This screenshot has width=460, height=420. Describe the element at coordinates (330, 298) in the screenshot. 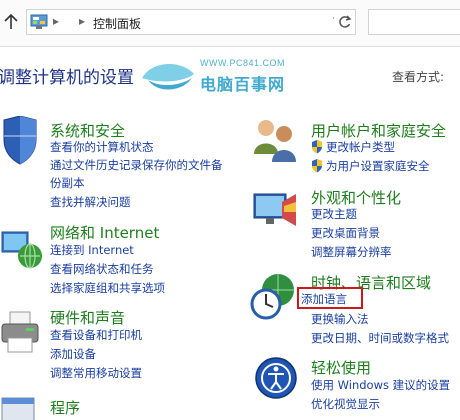

I see `highlight-annotation` at that location.